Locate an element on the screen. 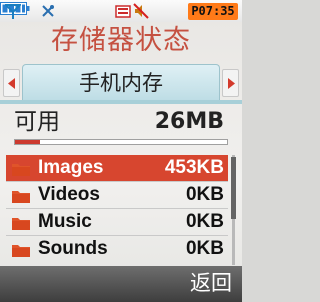  list-item-sounds: Sounds 0KB is located at coordinates (117, 249).